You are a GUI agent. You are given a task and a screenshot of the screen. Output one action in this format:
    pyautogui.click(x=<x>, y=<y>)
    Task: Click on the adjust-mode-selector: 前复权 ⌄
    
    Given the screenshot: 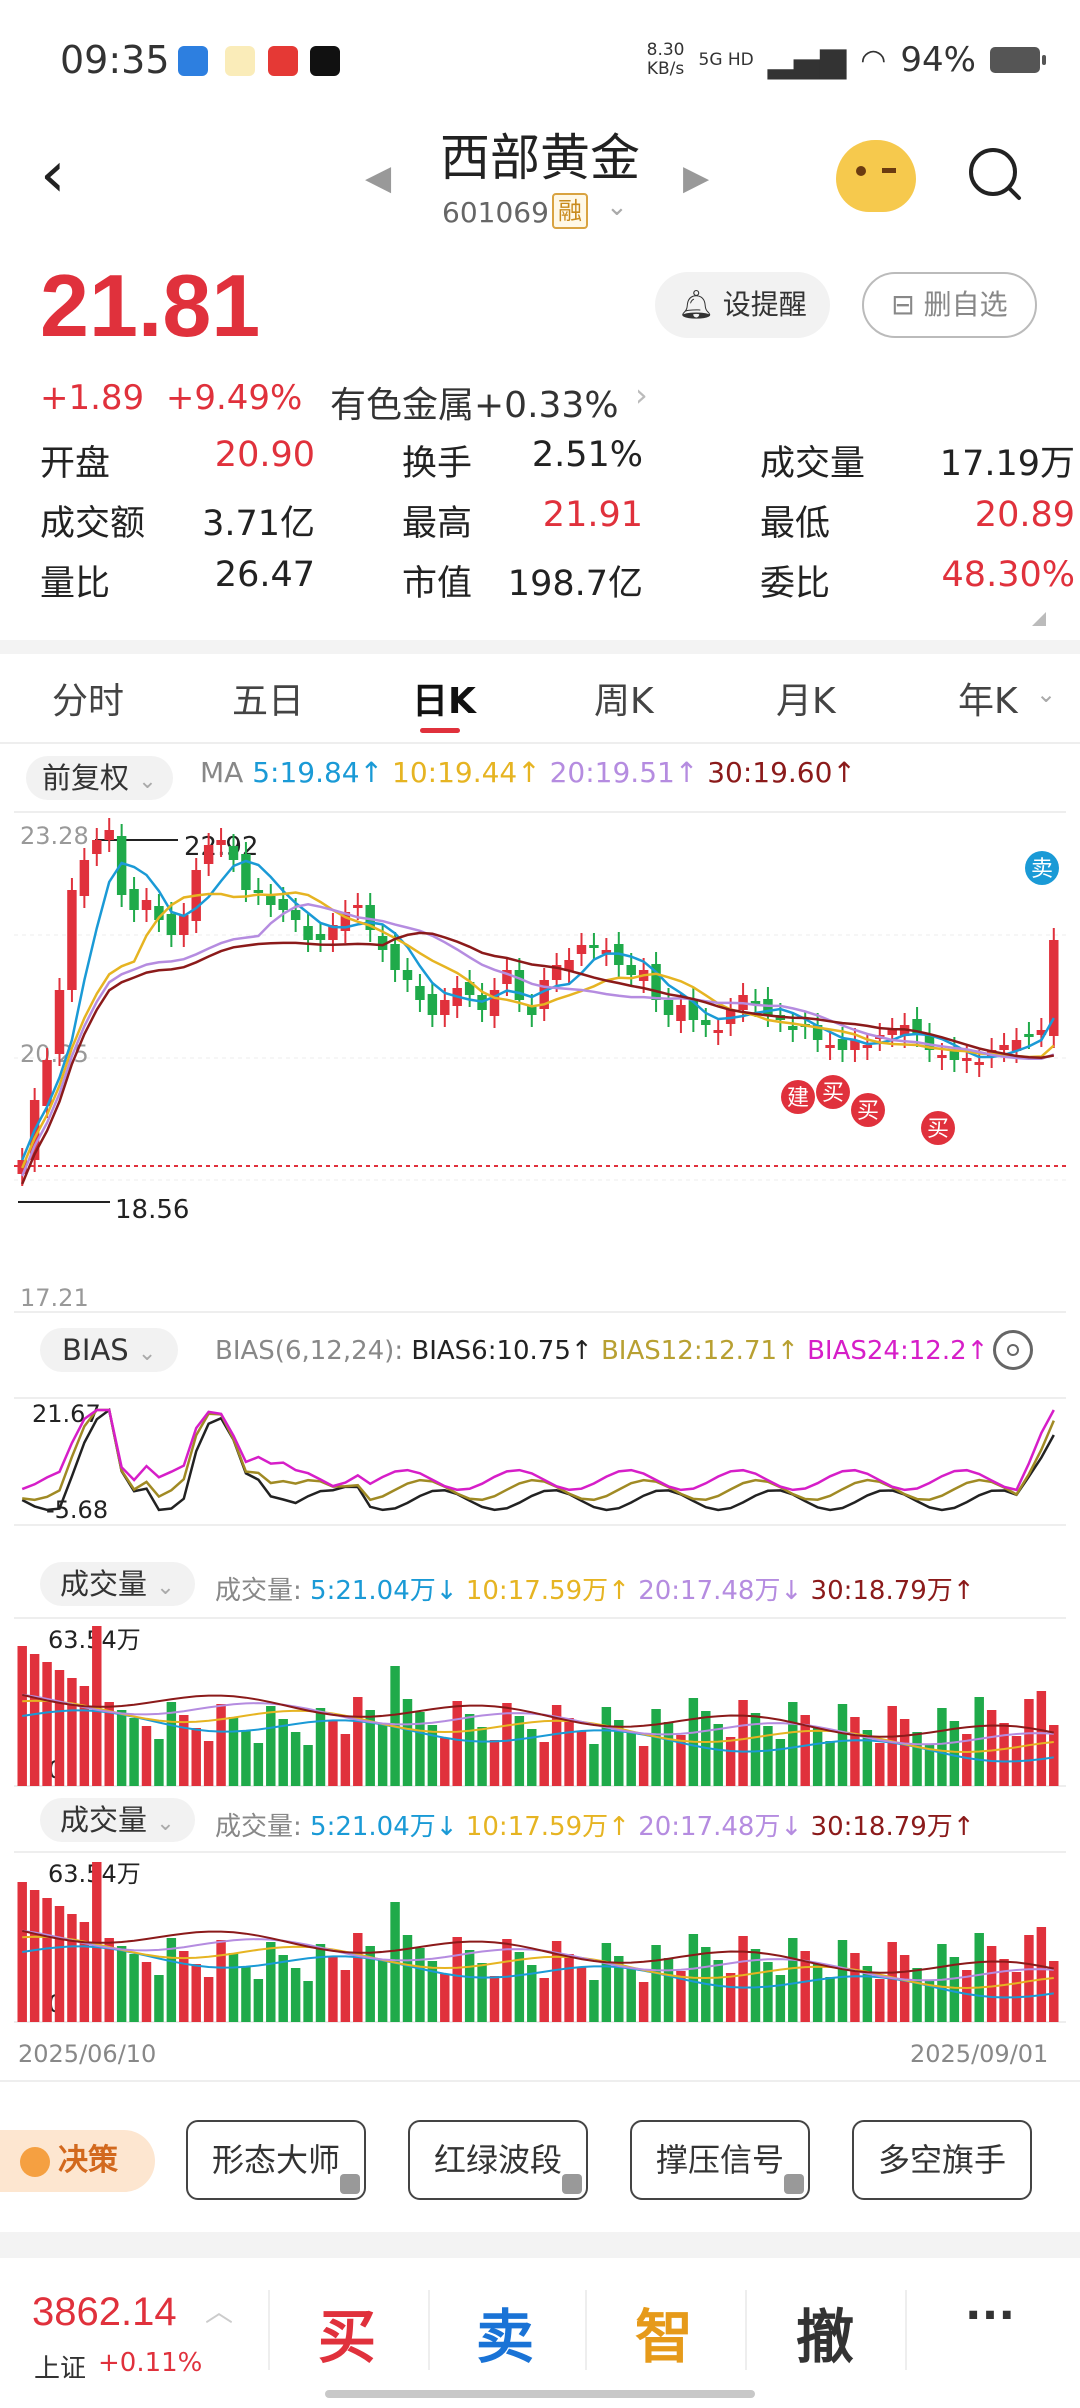 What is the action you would take?
    pyautogui.click(x=99, y=778)
    